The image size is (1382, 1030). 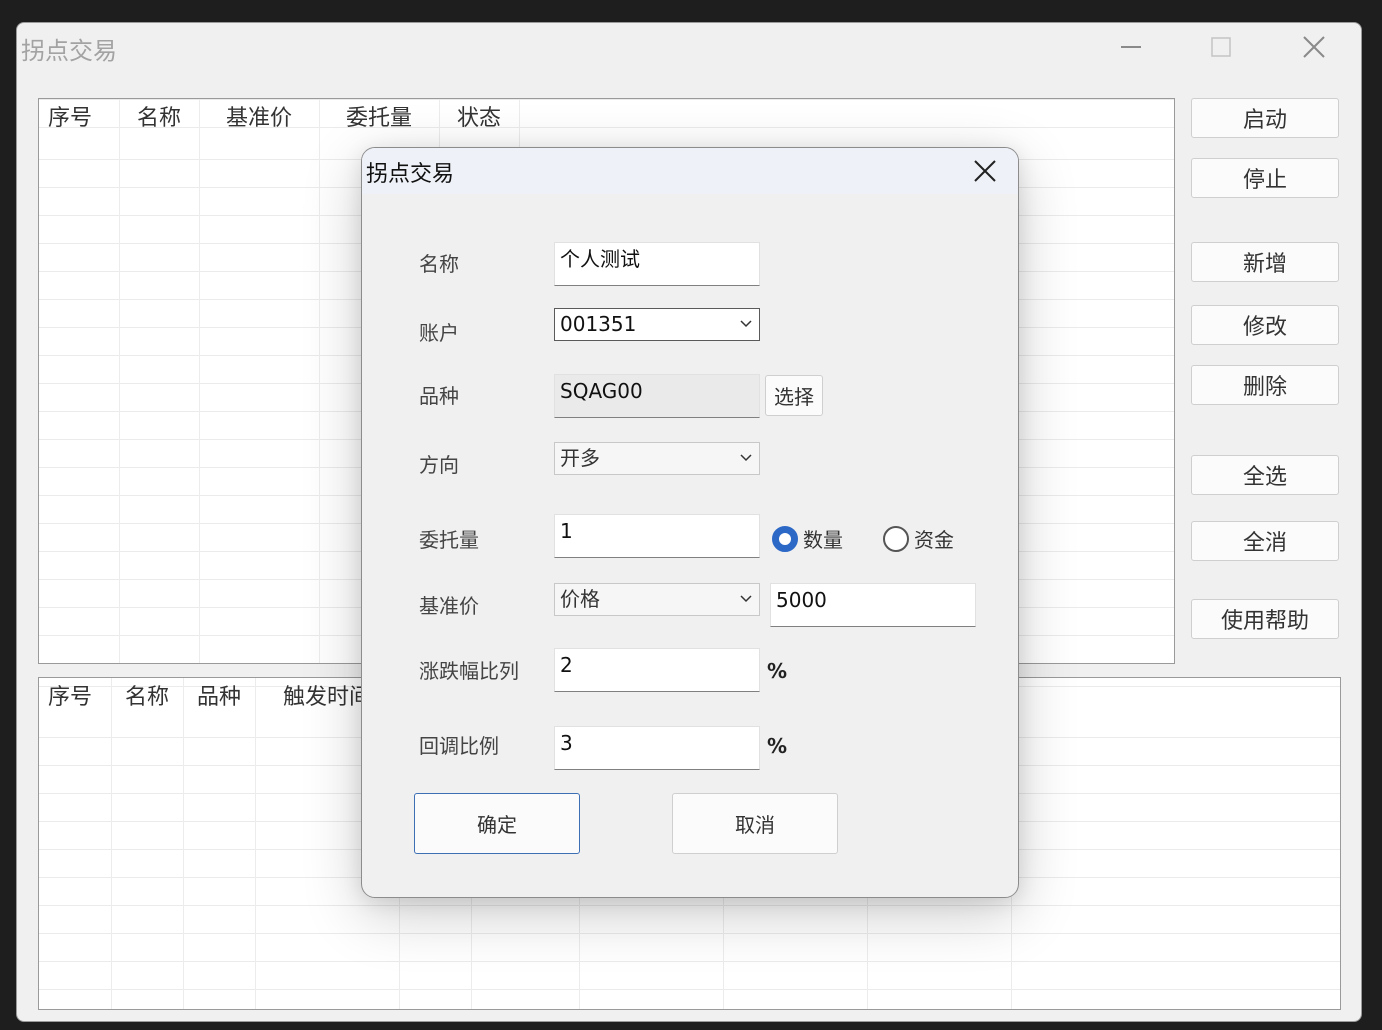 I want to click on account-label: 账户, so click(x=439, y=333).